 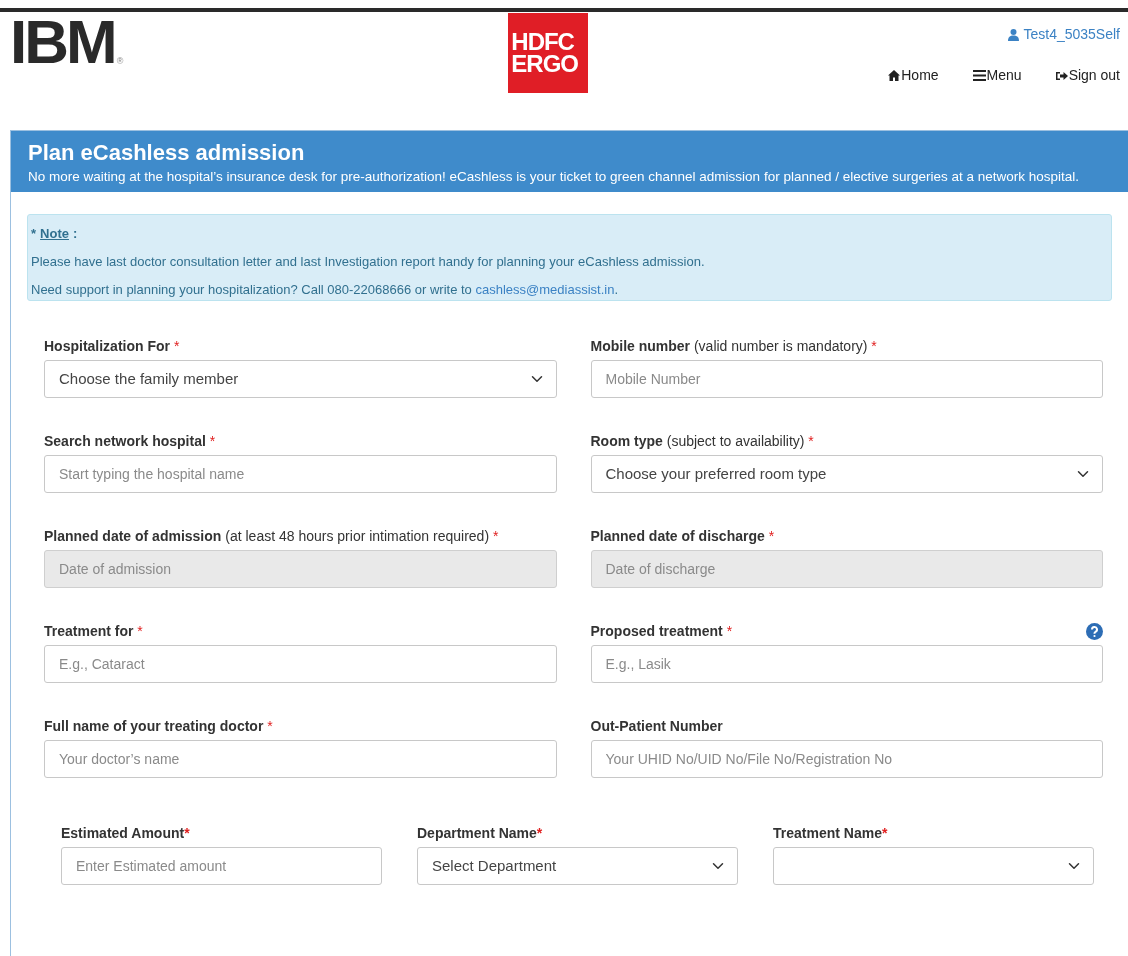 I want to click on input-field: E.g., Cataract, so click(x=300, y=664).